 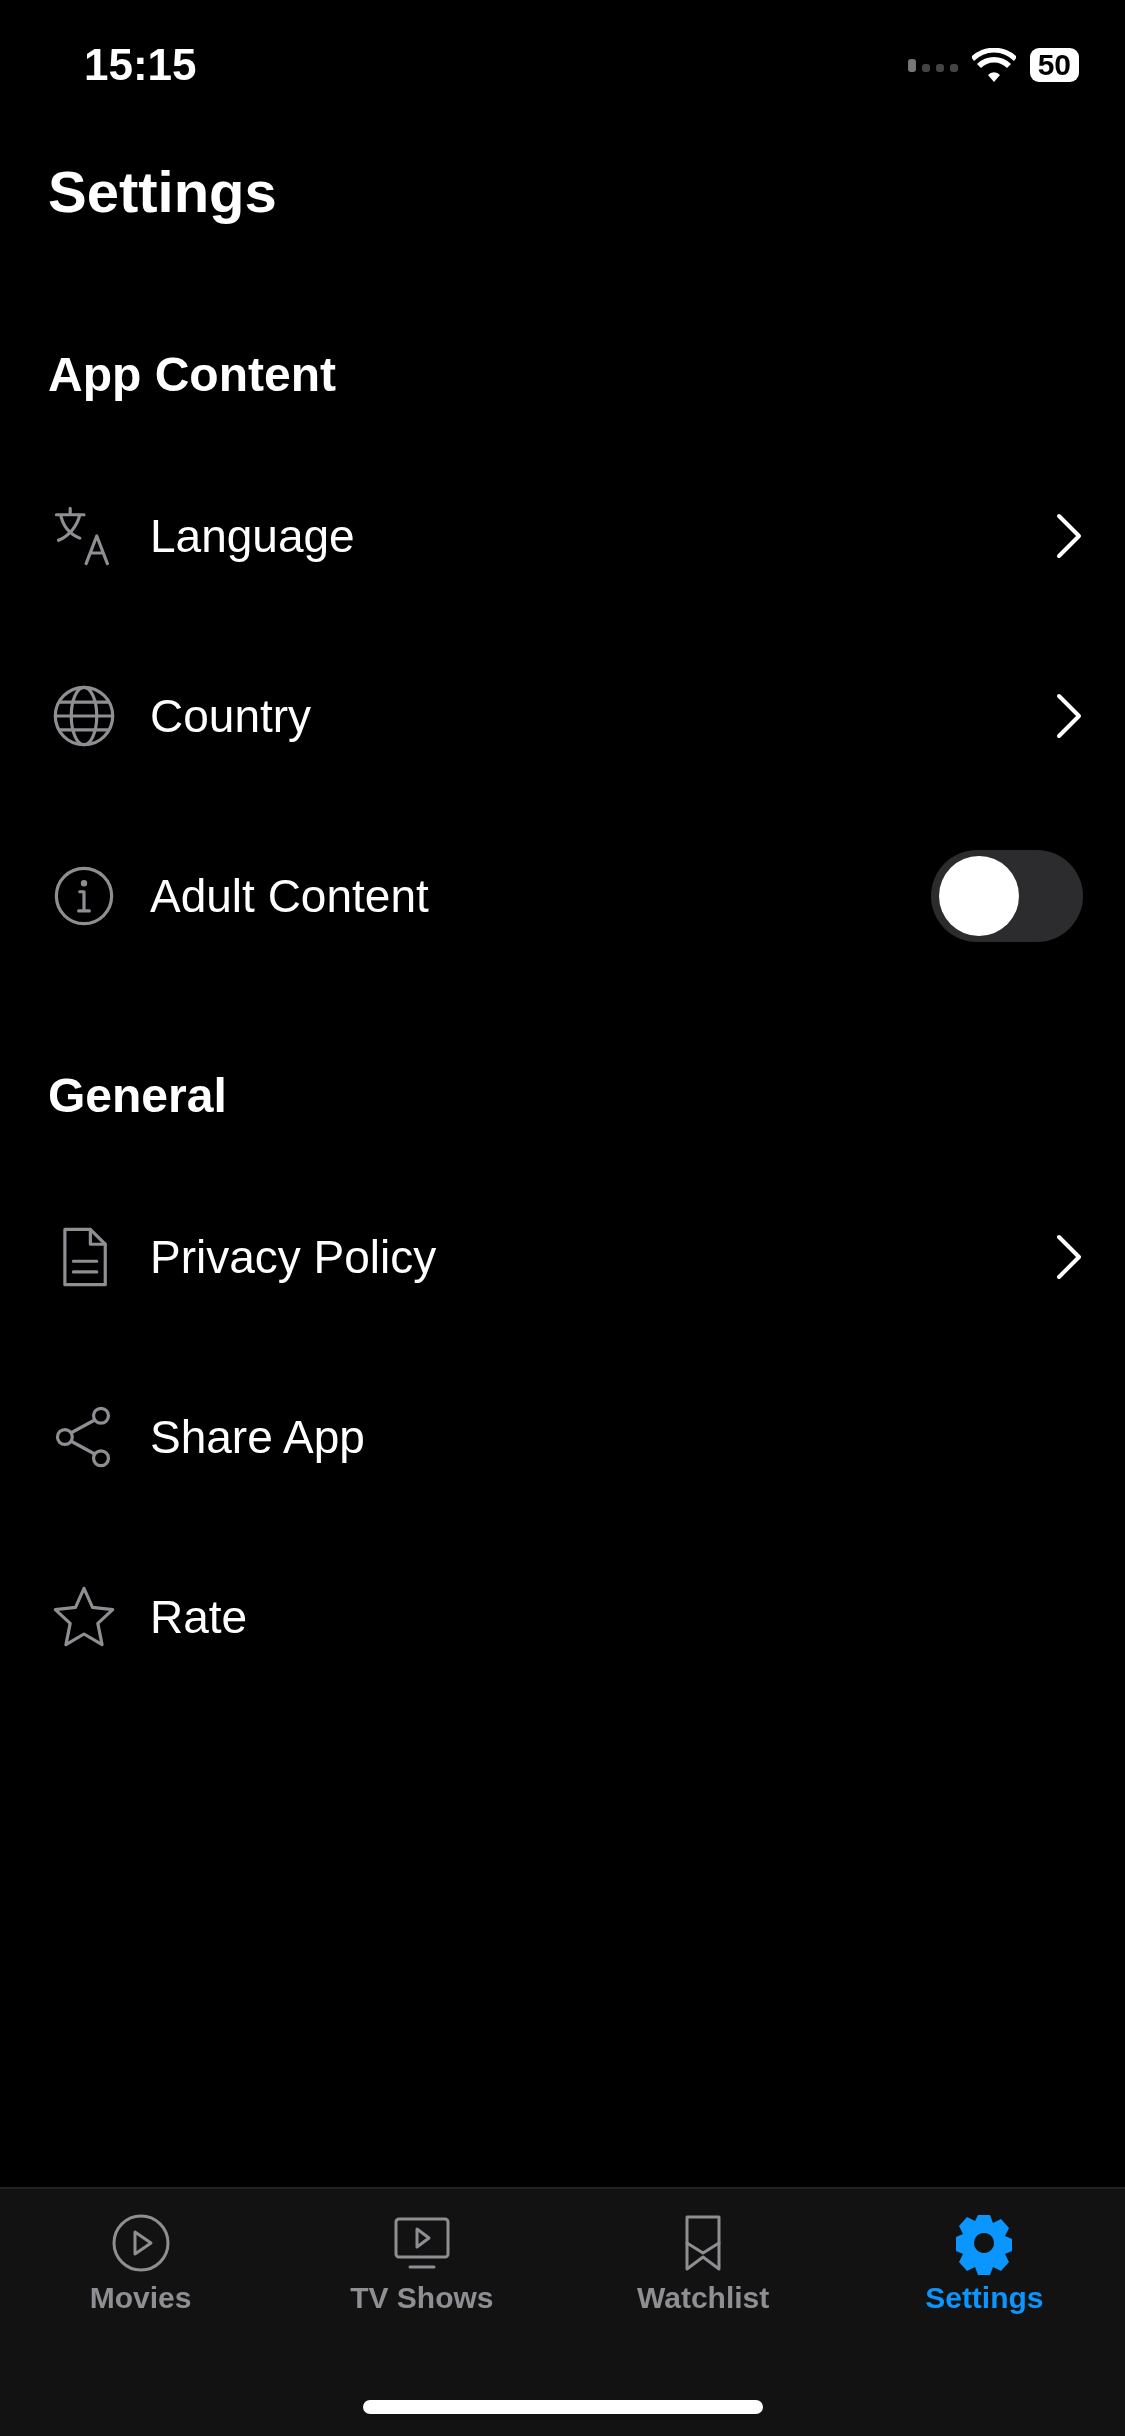 What do you see at coordinates (1054, 65) in the screenshot?
I see `battery-level: 50` at bounding box center [1054, 65].